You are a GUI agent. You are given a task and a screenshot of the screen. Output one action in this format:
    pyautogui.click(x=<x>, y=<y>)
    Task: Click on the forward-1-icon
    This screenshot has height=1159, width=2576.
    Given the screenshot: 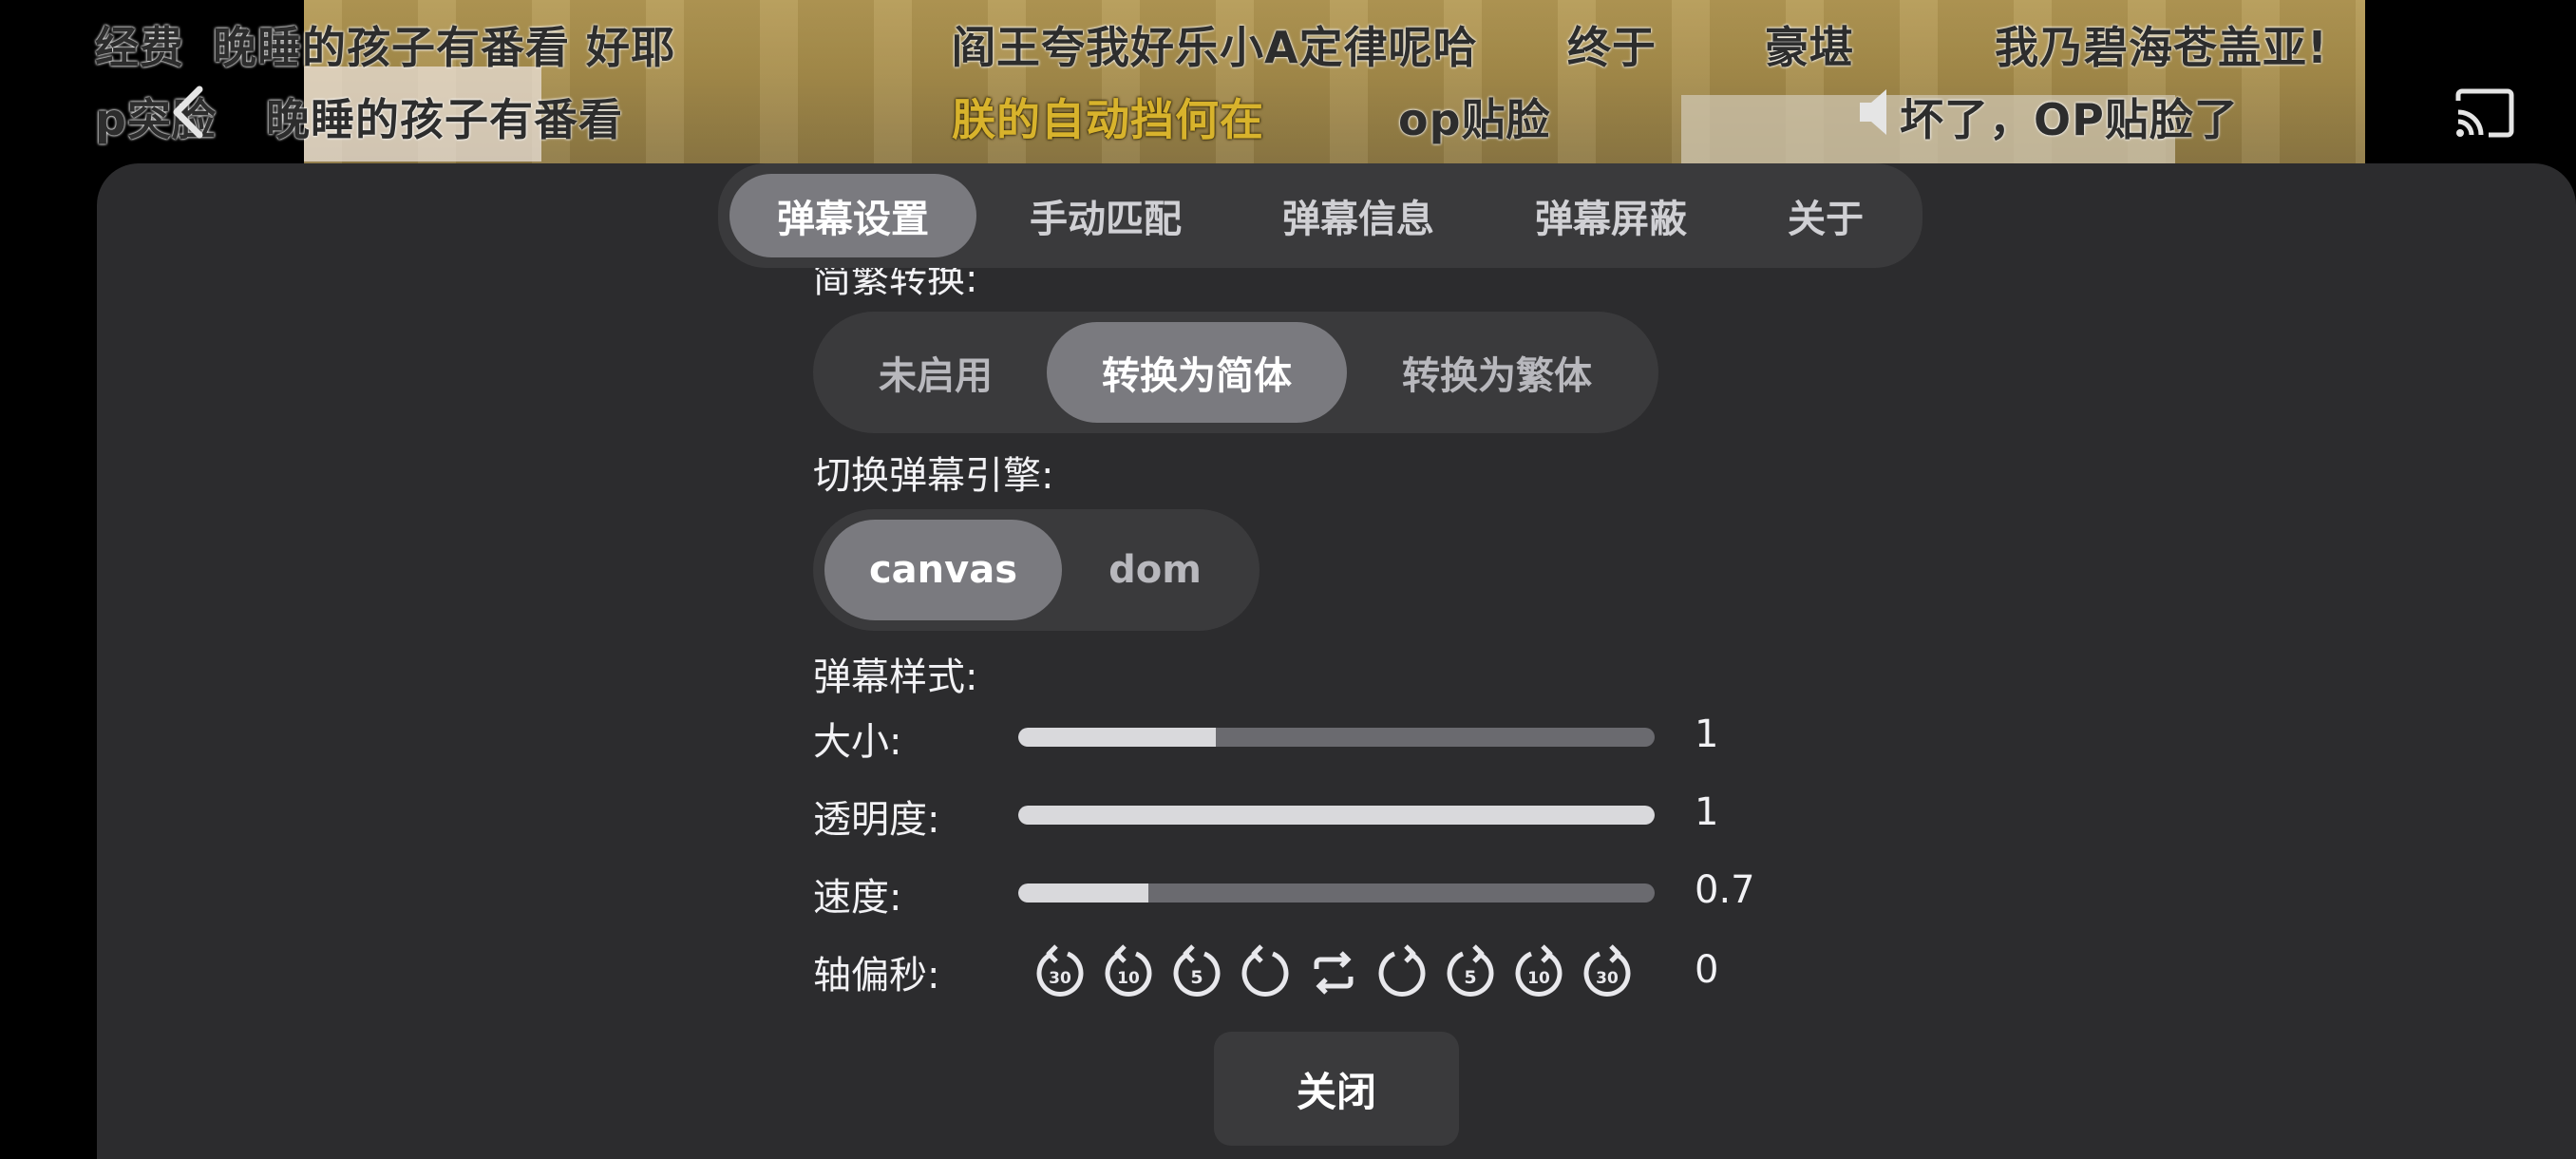 What is the action you would take?
    pyautogui.click(x=1401, y=973)
    